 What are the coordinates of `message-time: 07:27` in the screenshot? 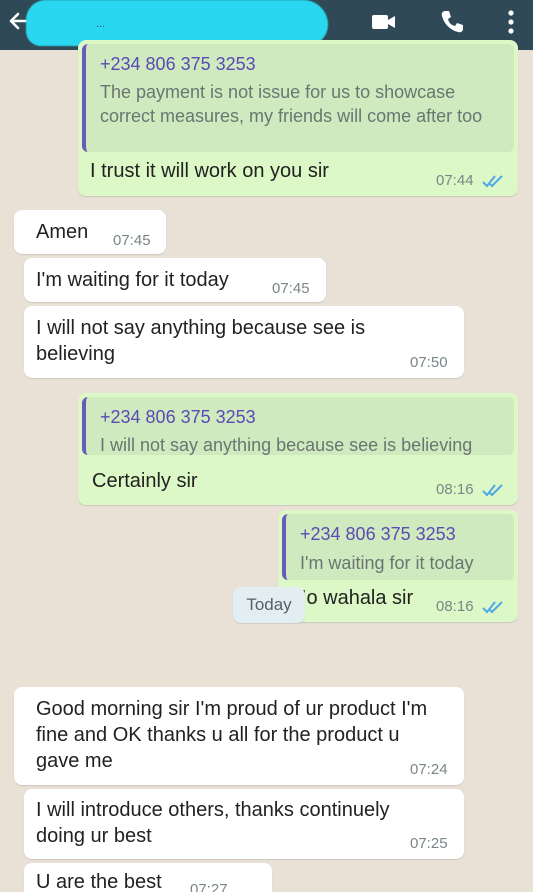 It's located at (209, 886).